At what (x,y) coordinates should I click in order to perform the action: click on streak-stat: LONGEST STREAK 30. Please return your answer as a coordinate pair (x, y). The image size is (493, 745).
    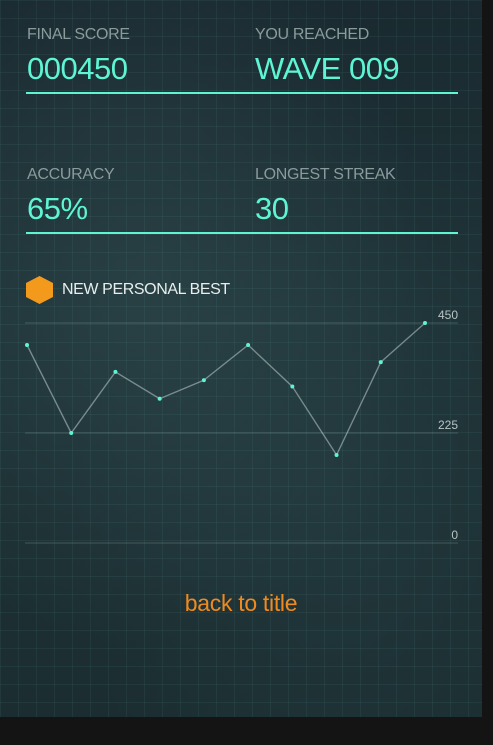
    Looking at the image, I should click on (325, 196).